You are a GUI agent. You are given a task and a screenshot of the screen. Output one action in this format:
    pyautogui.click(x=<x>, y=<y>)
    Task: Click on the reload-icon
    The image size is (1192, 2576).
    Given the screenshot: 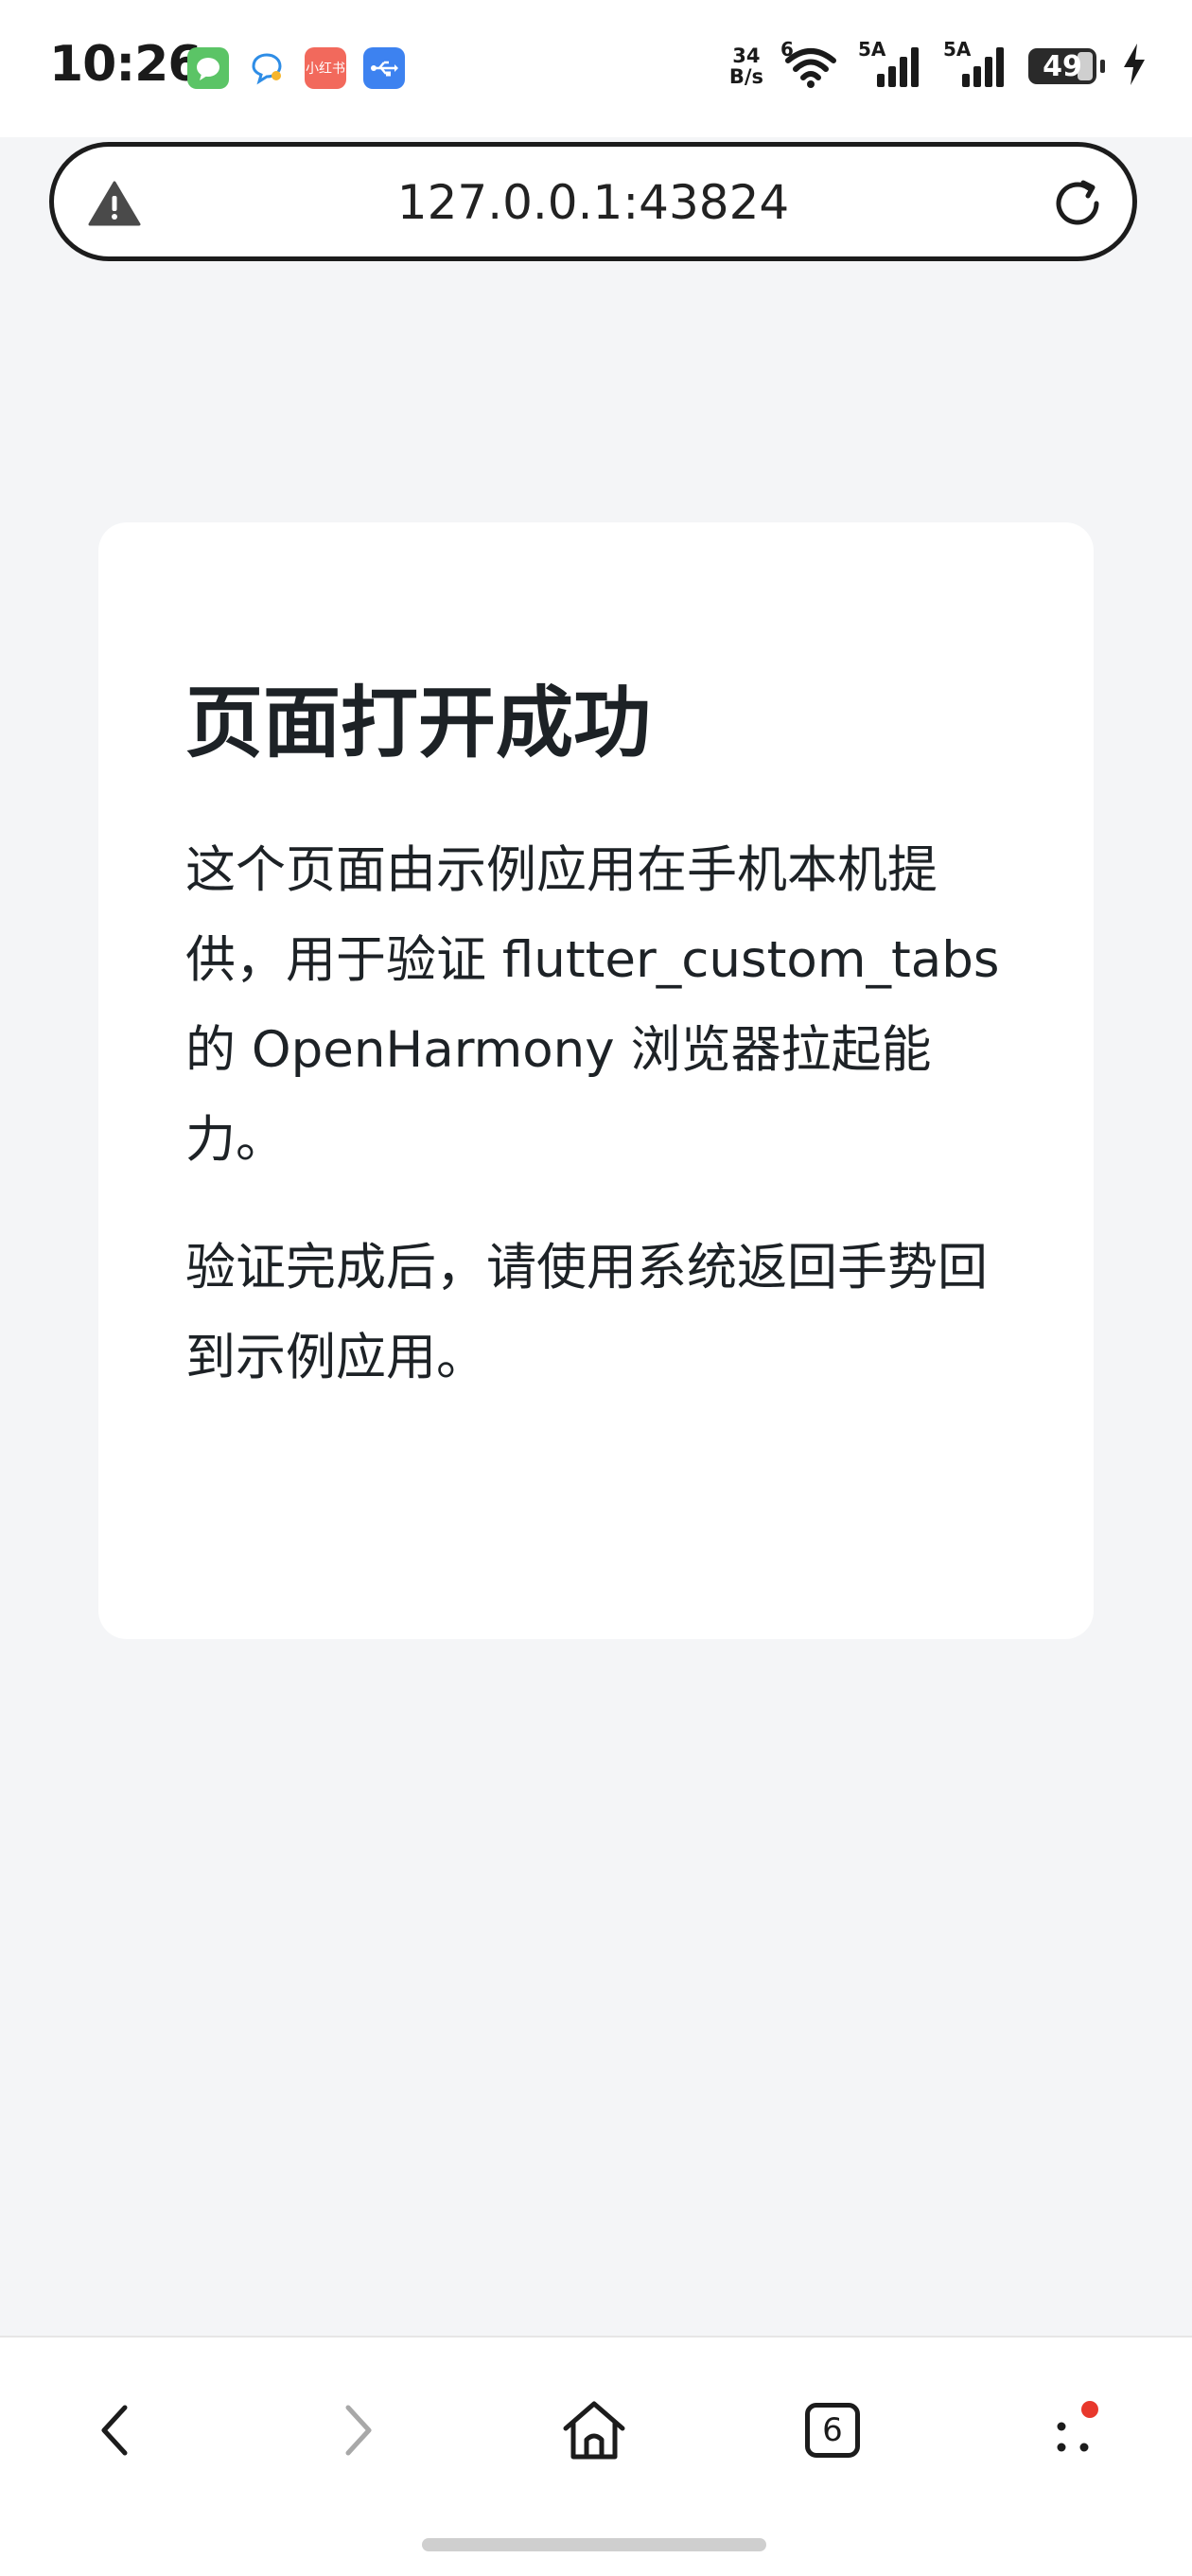 What is the action you would take?
    pyautogui.click(x=1077, y=205)
    